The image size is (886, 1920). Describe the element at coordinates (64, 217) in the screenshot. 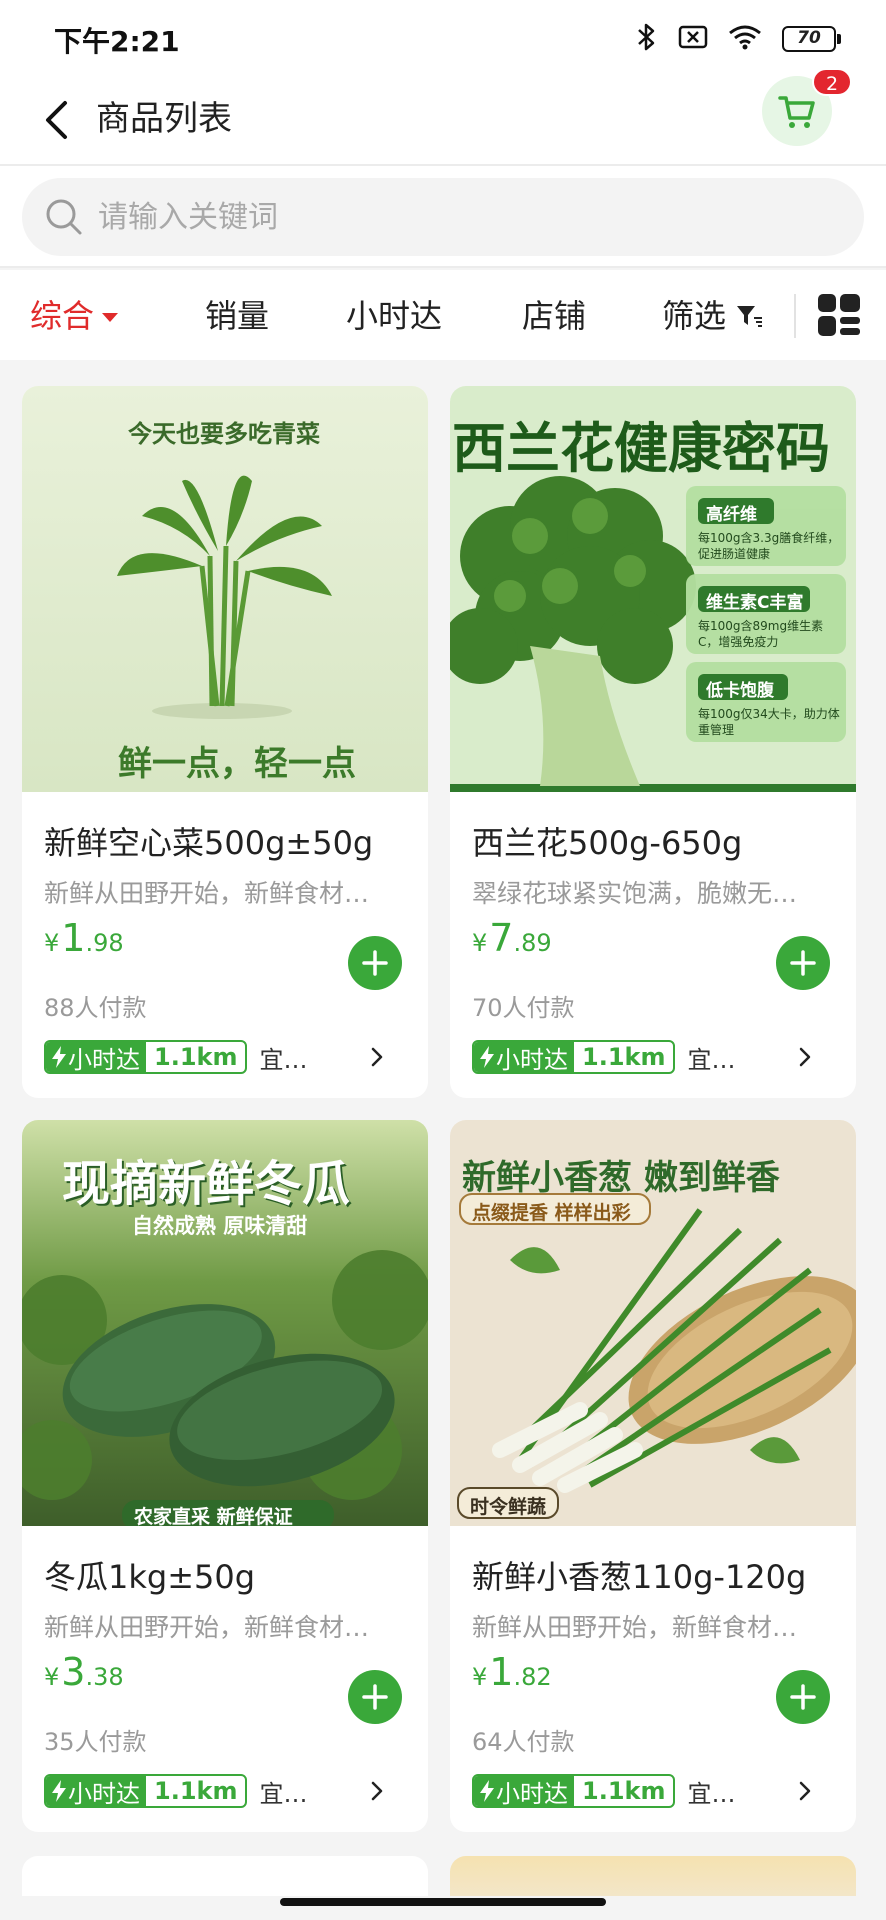

I see `search-icon` at that location.